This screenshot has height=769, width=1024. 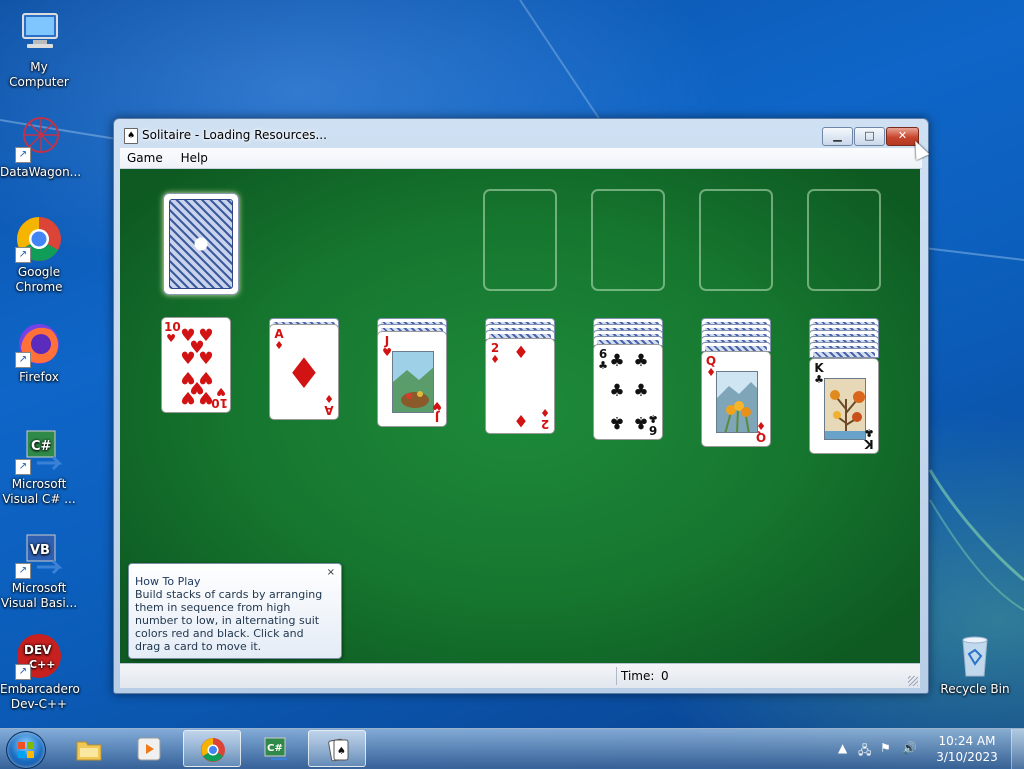 I want to click on windows-logo-icon, so click(x=26, y=750).